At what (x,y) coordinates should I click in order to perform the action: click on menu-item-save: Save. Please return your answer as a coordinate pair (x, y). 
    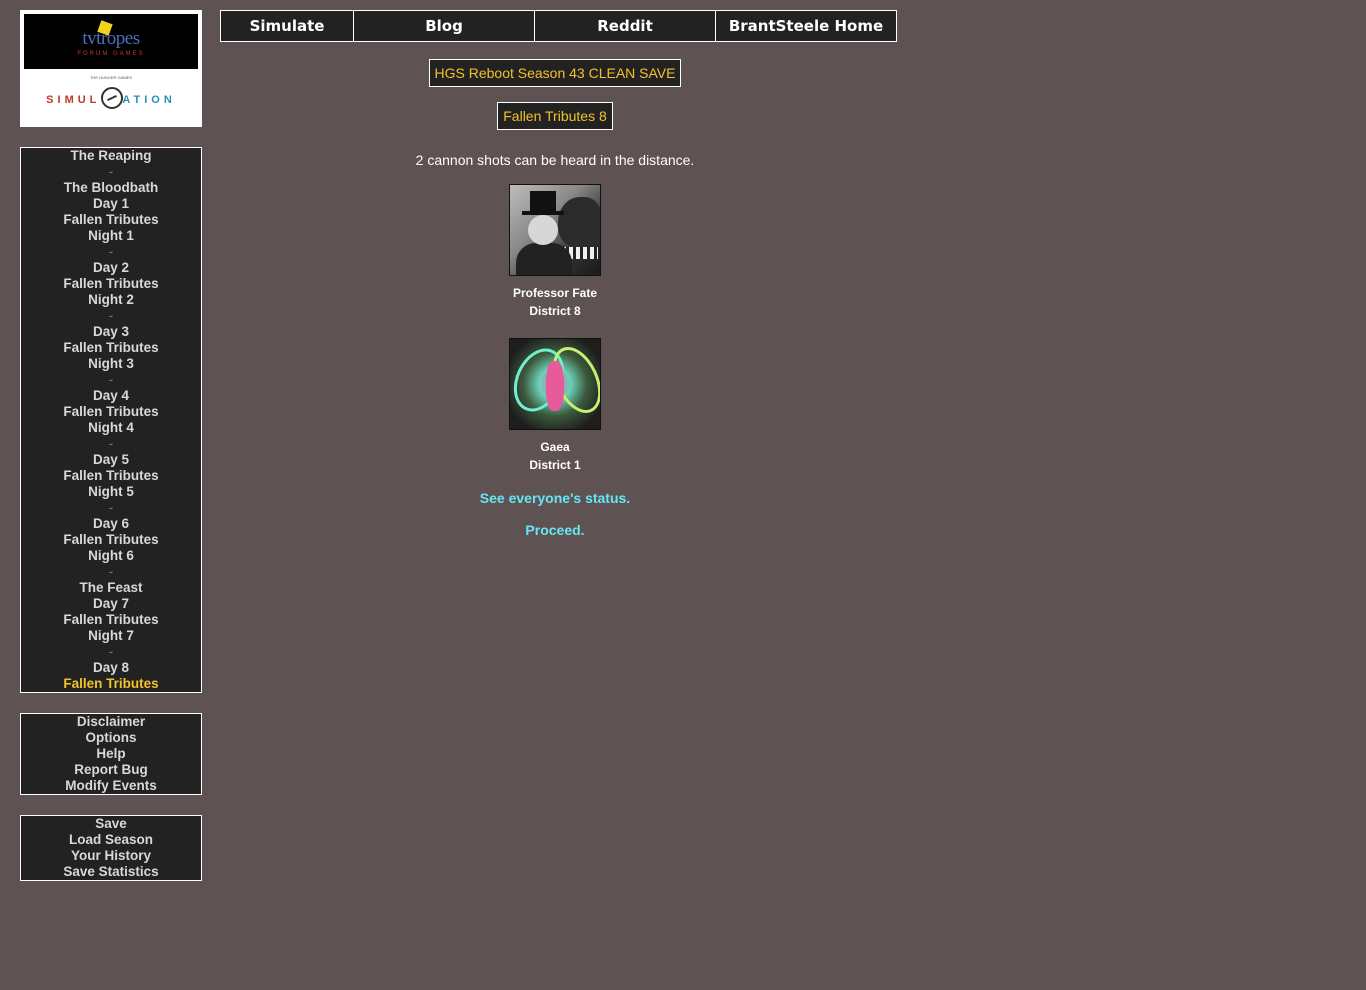
    Looking at the image, I should click on (111, 824).